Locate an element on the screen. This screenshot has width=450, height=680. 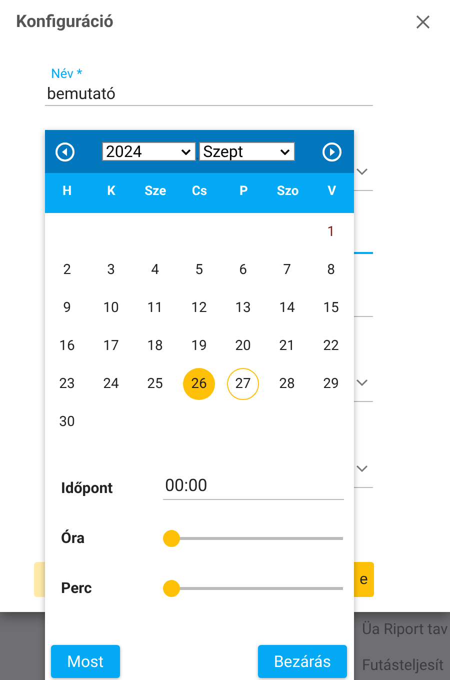
calendar-day: 6 is located at coordinates (243, 270).